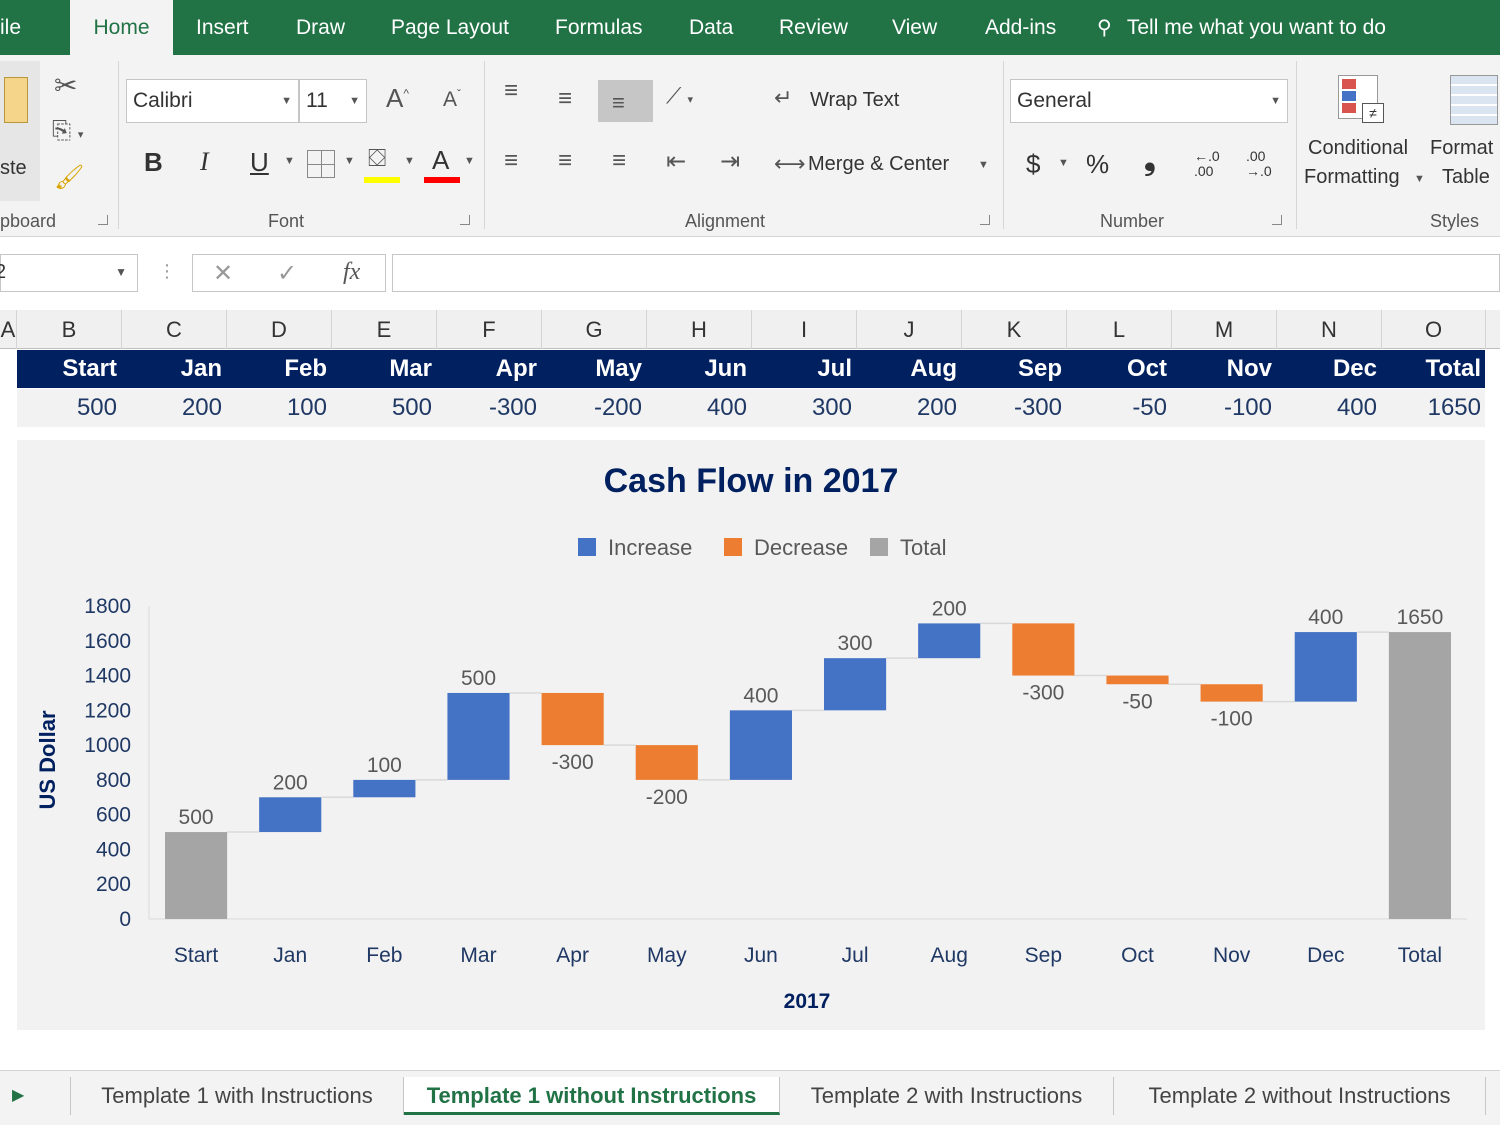 This screenshot has height=1125, width=1500. Describe the element at coordinates (1329, 329) in the screenshot. I see `column-header-n: N` at that location.